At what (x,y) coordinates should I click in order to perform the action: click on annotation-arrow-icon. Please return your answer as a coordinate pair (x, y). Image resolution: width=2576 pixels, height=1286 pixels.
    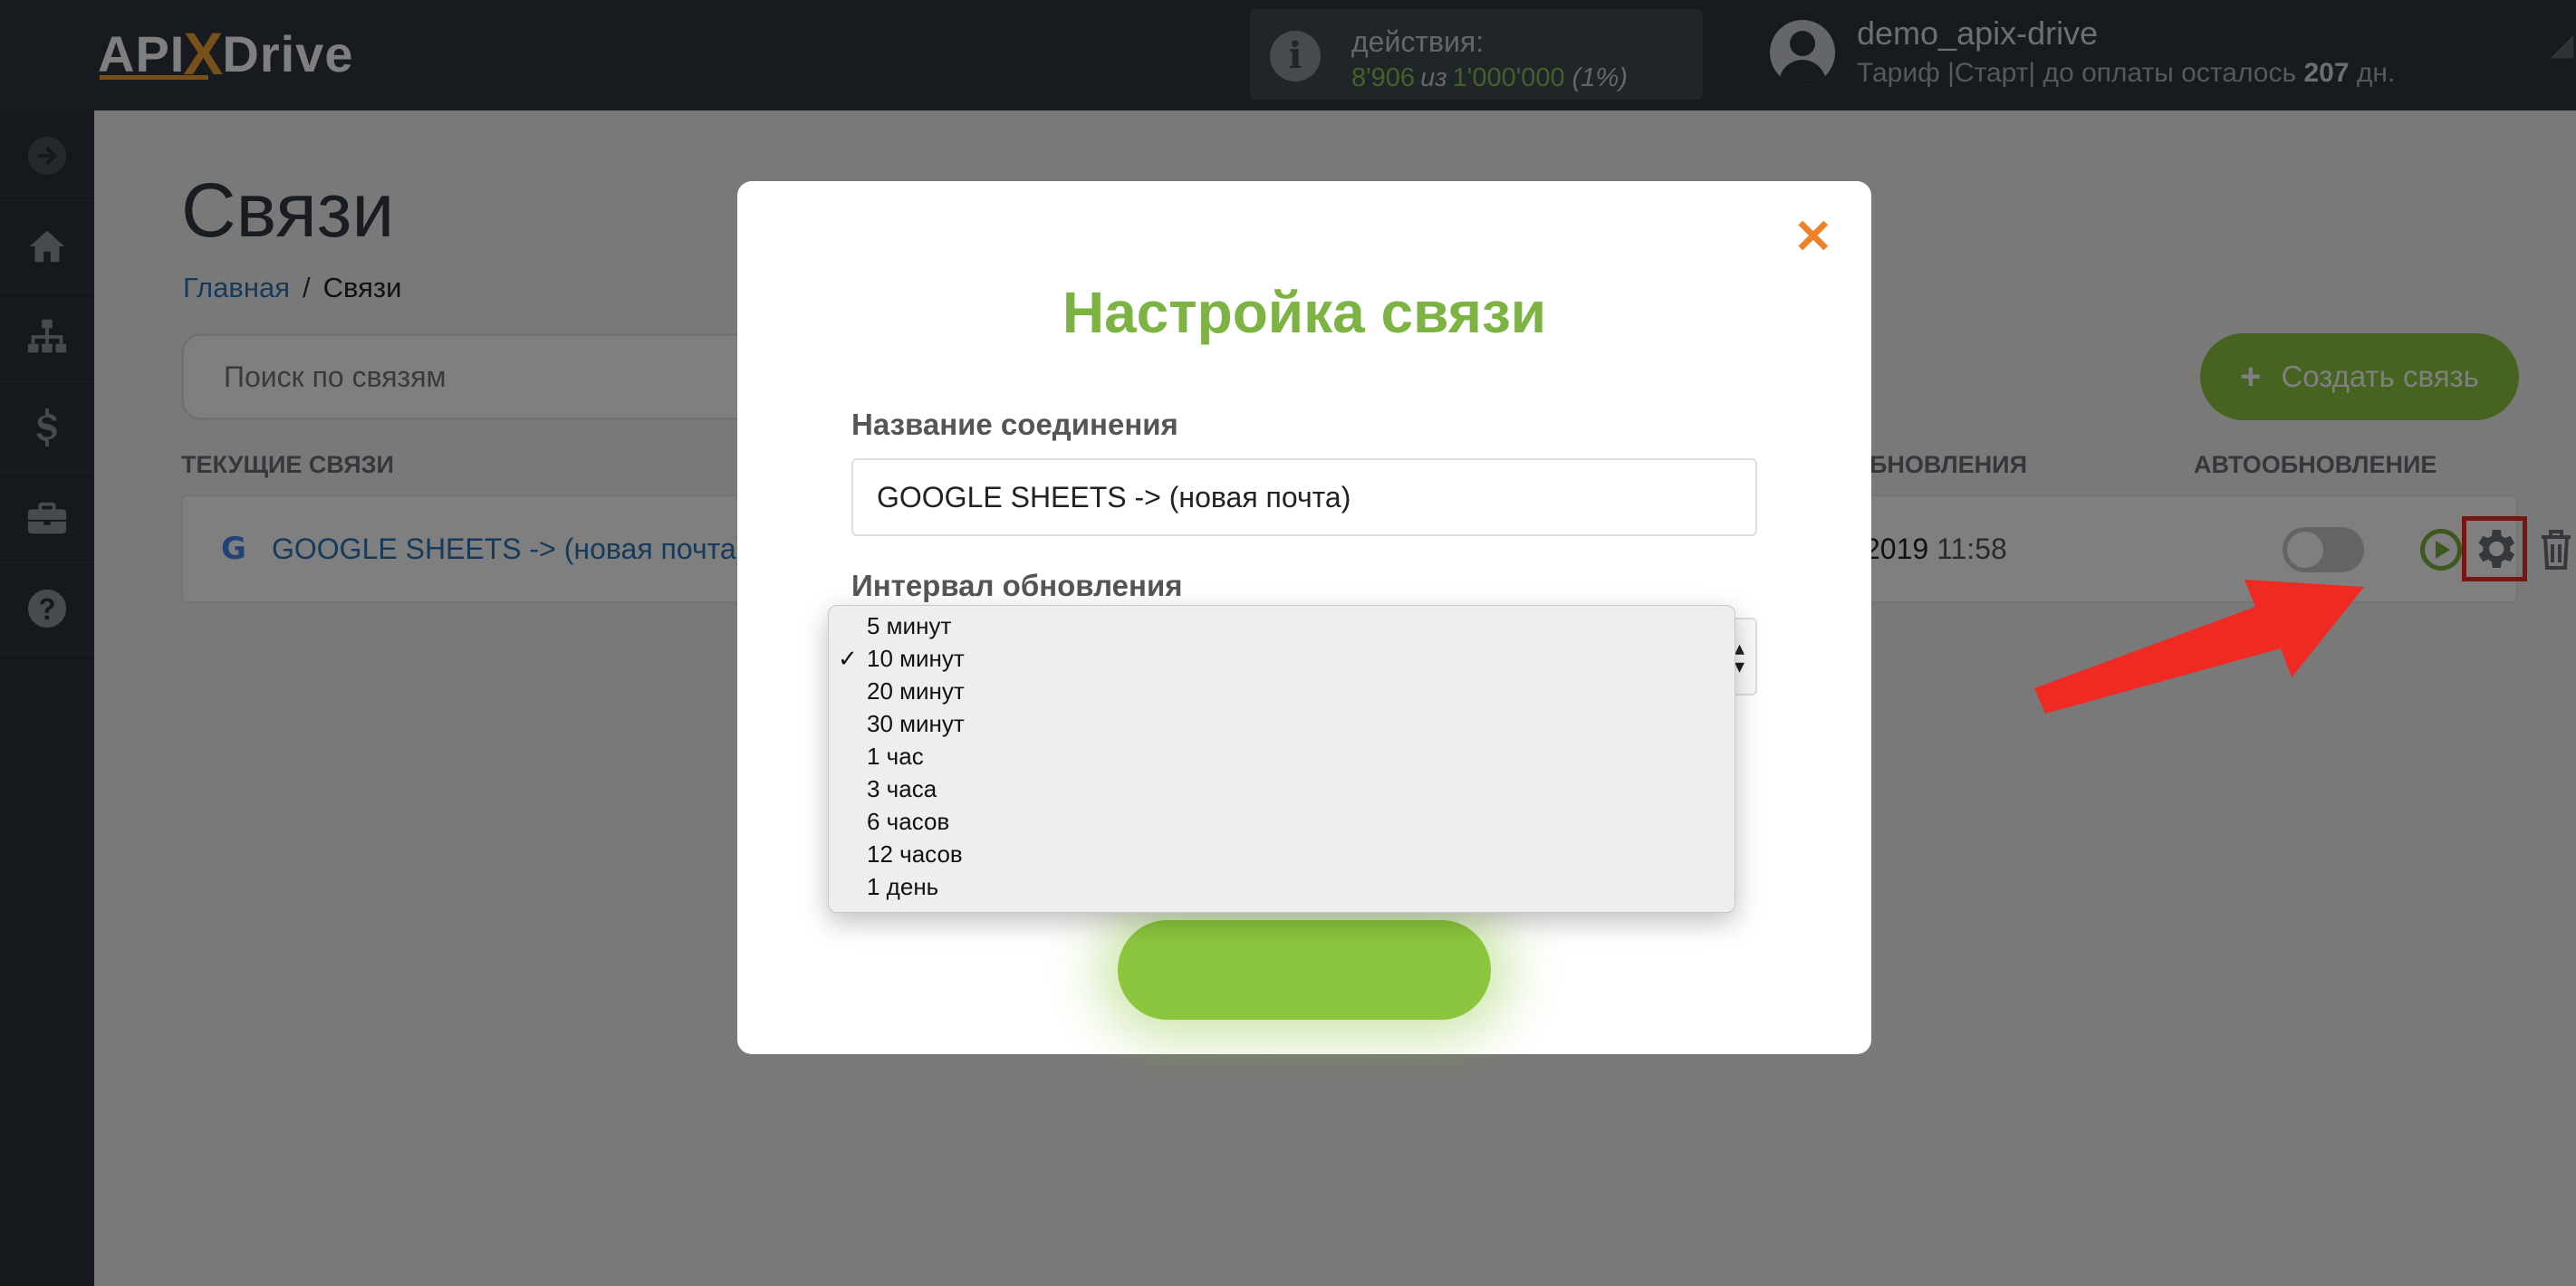
    Looking at the image, I should click on (2199, 647).